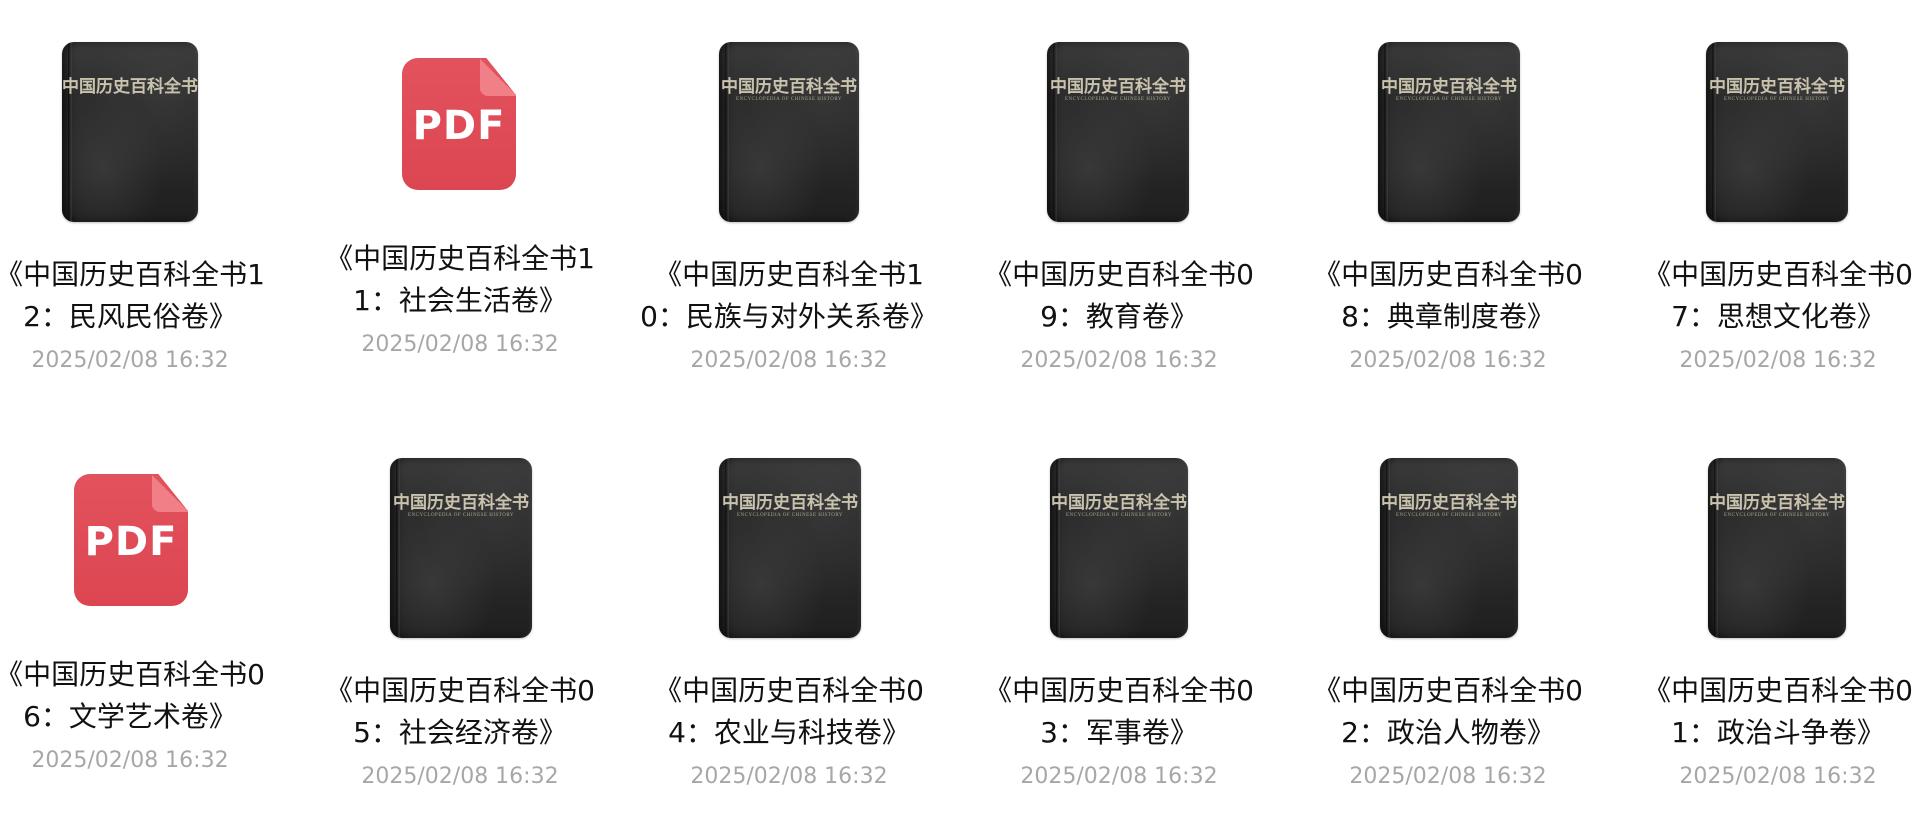 This screenshot has height=826, width=1922. What do you see at coordinates (1119, 295) in the screenshot?
I see `file-name: 《中国历史百科全书09：教育卷》` at bounding box center [1119, 295].